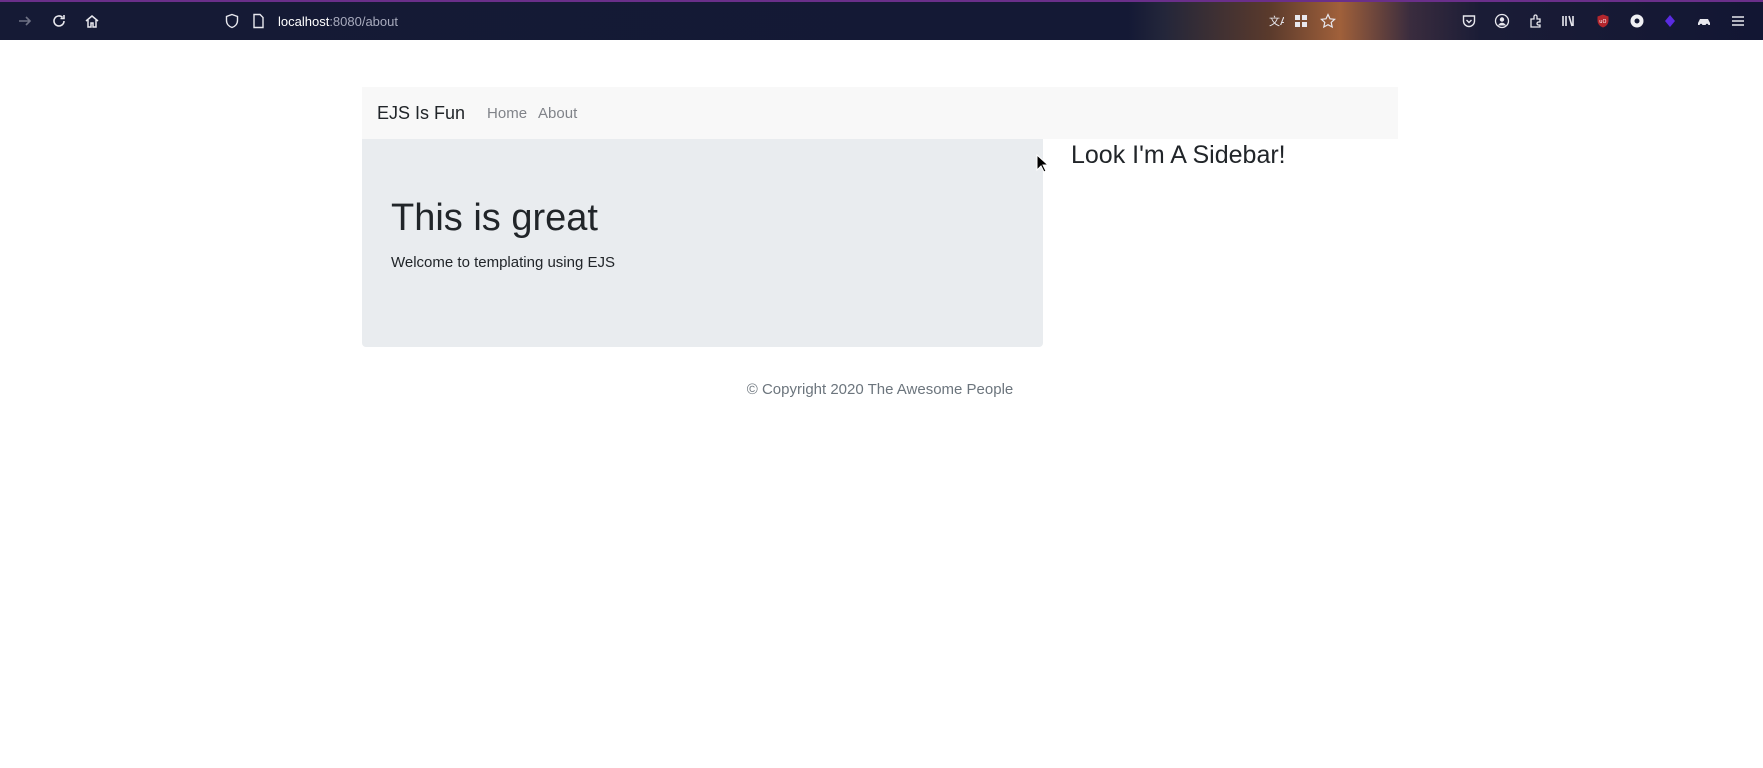  Describe the element at coordinates (1536, 21) in the screenshot. I see `extensions-icon` at that location.